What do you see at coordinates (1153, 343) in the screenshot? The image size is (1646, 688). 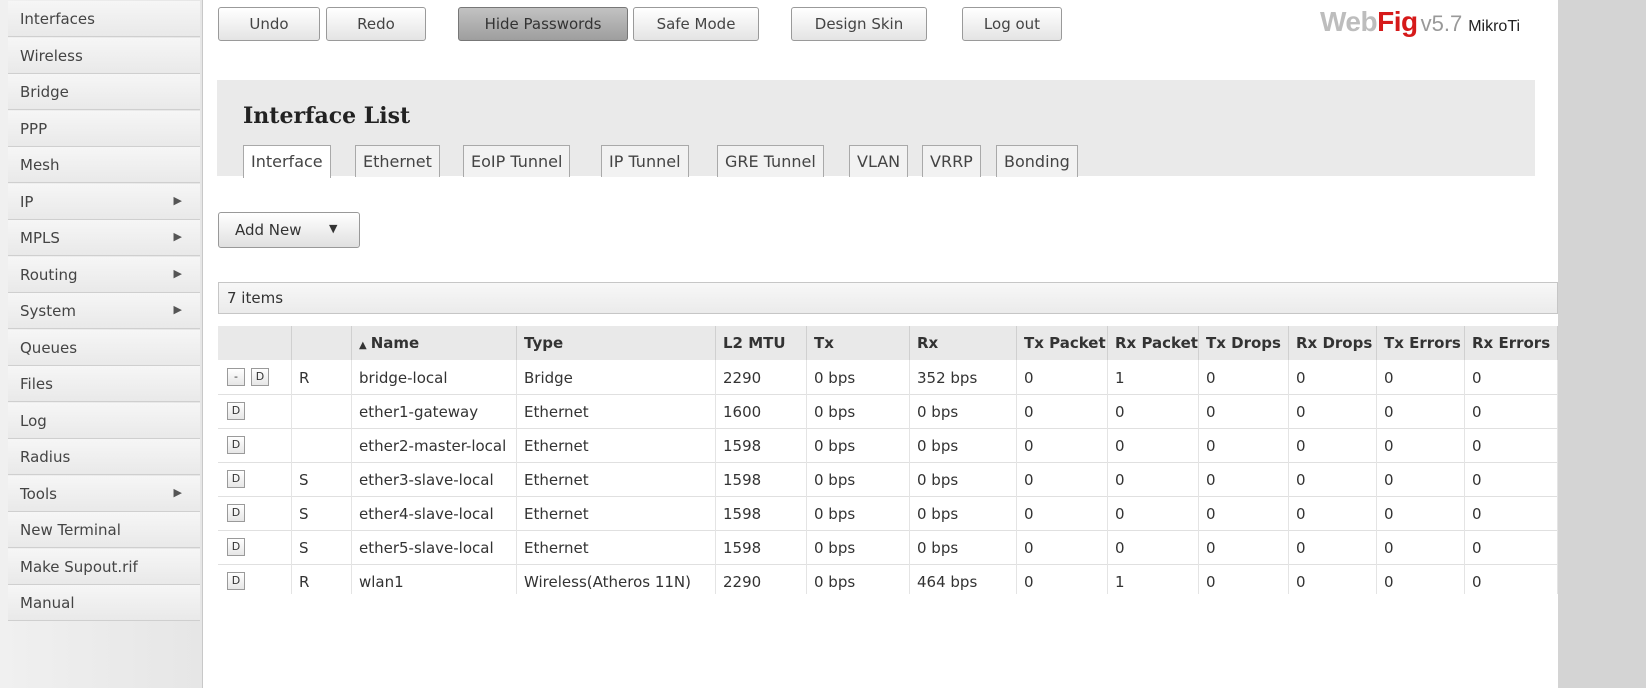 I see `col-rx-packet-header: Rx Packet` at bounding box center [1153, 343].